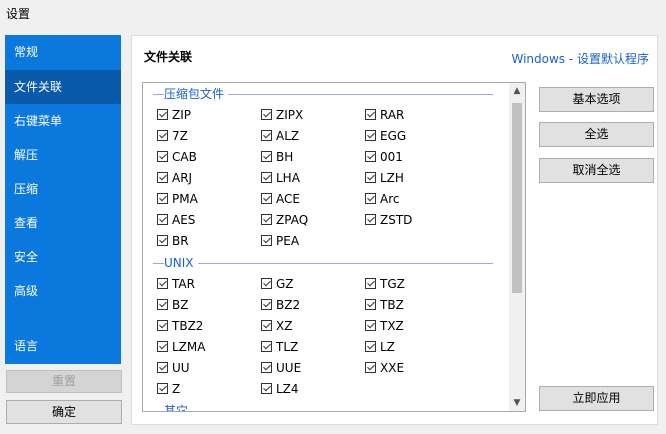 This screenshot has height=434, width=666. I want to click on scrollbar-thumb, so click(517, 198).